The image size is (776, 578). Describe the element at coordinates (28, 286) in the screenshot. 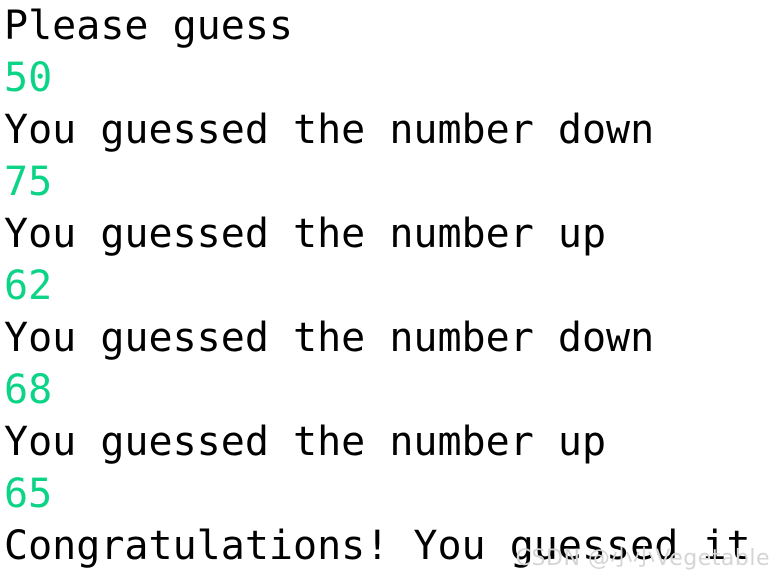

I see `console-line-user-input: 62` at that location.